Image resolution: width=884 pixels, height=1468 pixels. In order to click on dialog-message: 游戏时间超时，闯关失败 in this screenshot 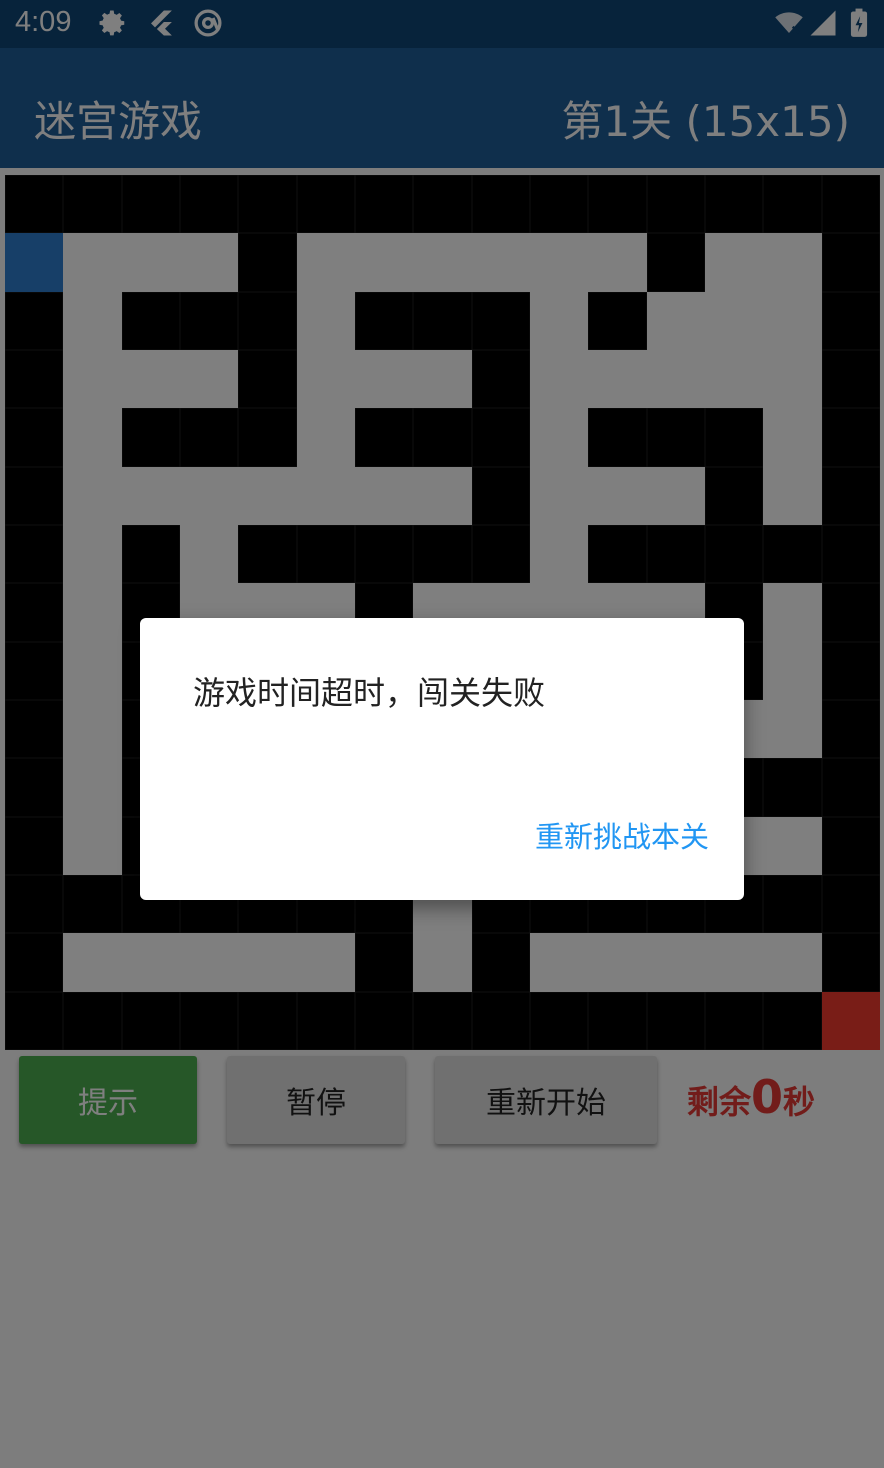, I will do `click(369, 693)`.